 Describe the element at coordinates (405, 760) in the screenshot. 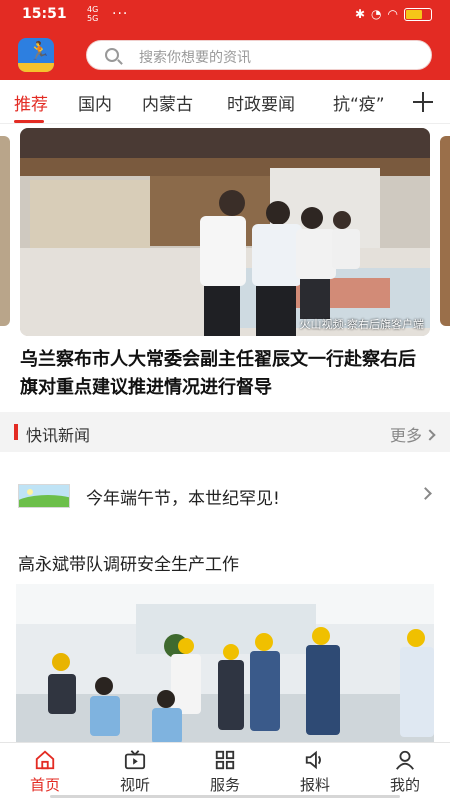

I see `user-icon` at that location.